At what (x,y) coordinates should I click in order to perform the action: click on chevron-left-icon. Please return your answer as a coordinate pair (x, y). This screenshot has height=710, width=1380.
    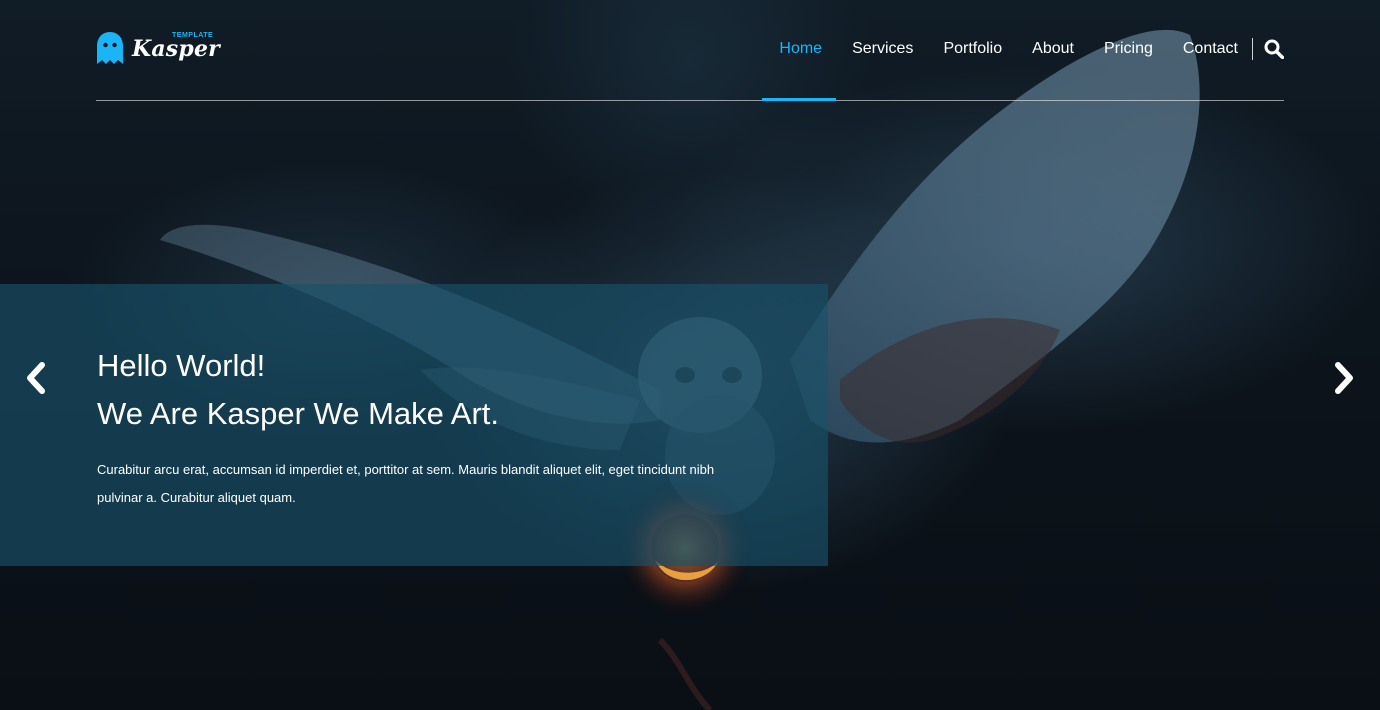
    Looking at the image, I should click on (36, 378).